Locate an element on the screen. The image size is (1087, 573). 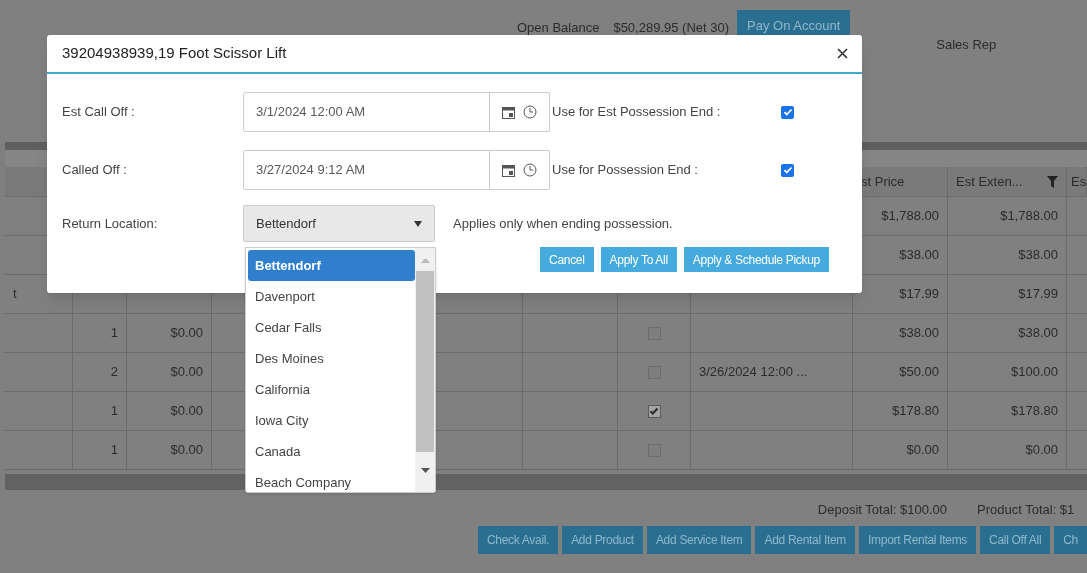
field-label: Return Location: is located at coordinates (110, 223).